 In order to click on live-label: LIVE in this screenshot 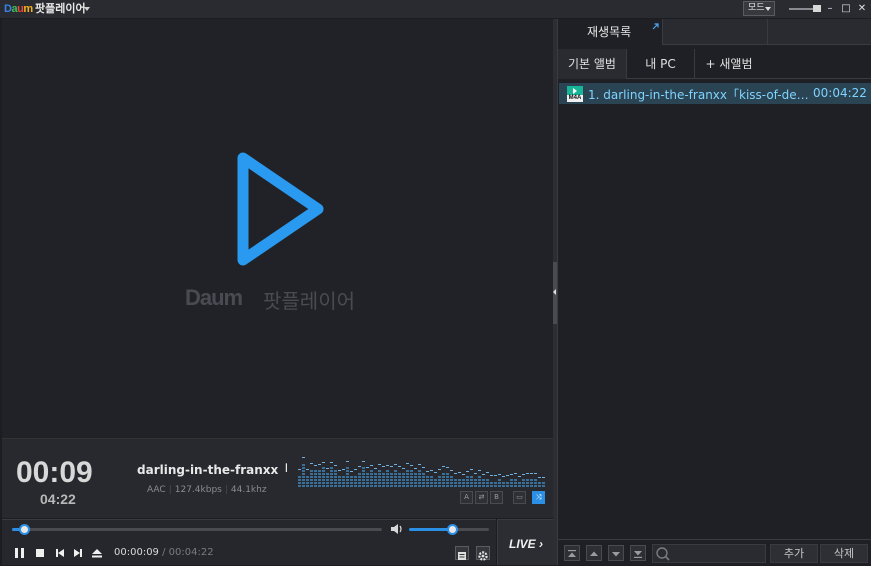, I will do `click(522, 544)`.